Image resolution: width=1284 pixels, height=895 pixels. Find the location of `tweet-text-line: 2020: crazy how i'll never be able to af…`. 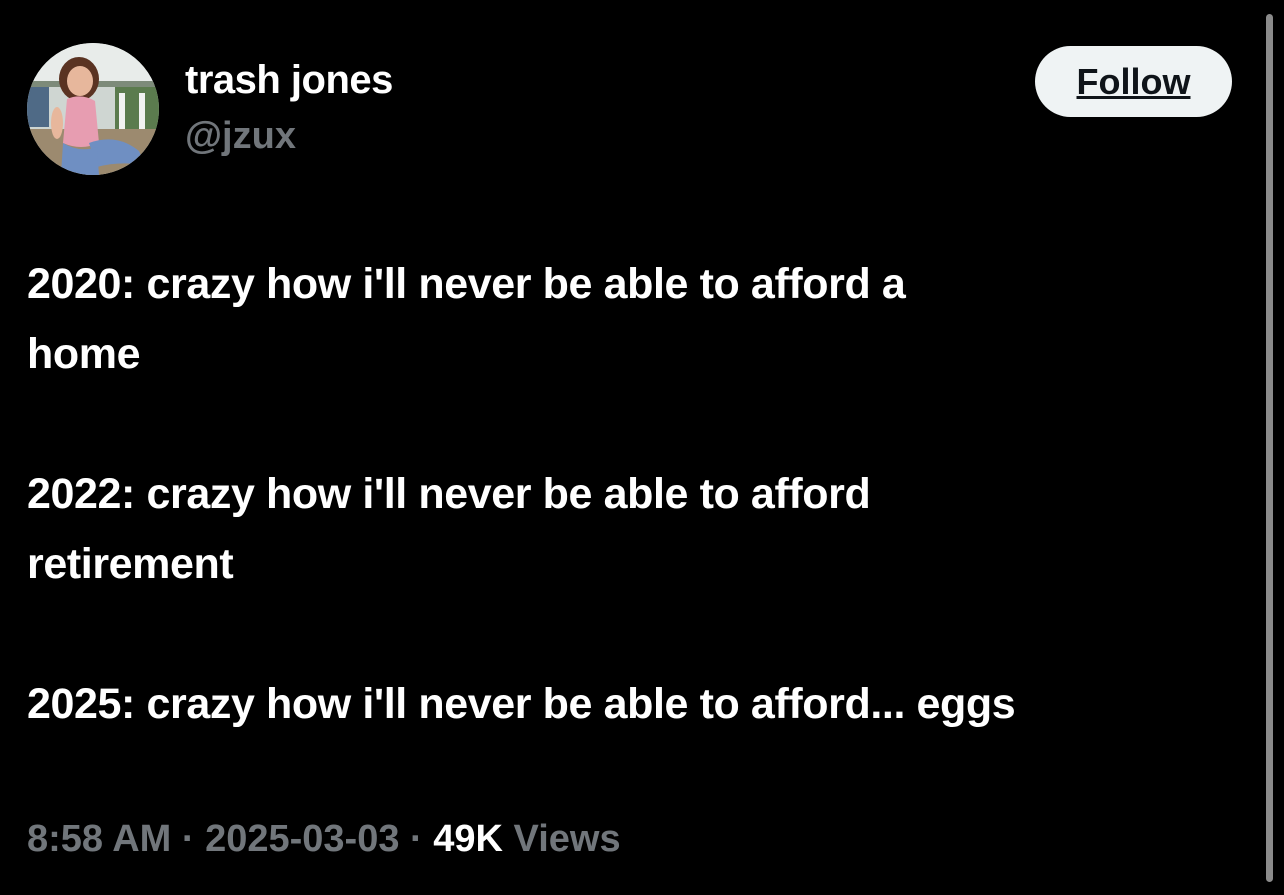

tweet-text-line: 2020: crazy how i'll never be able to af… is located at coordinates (466, 284).